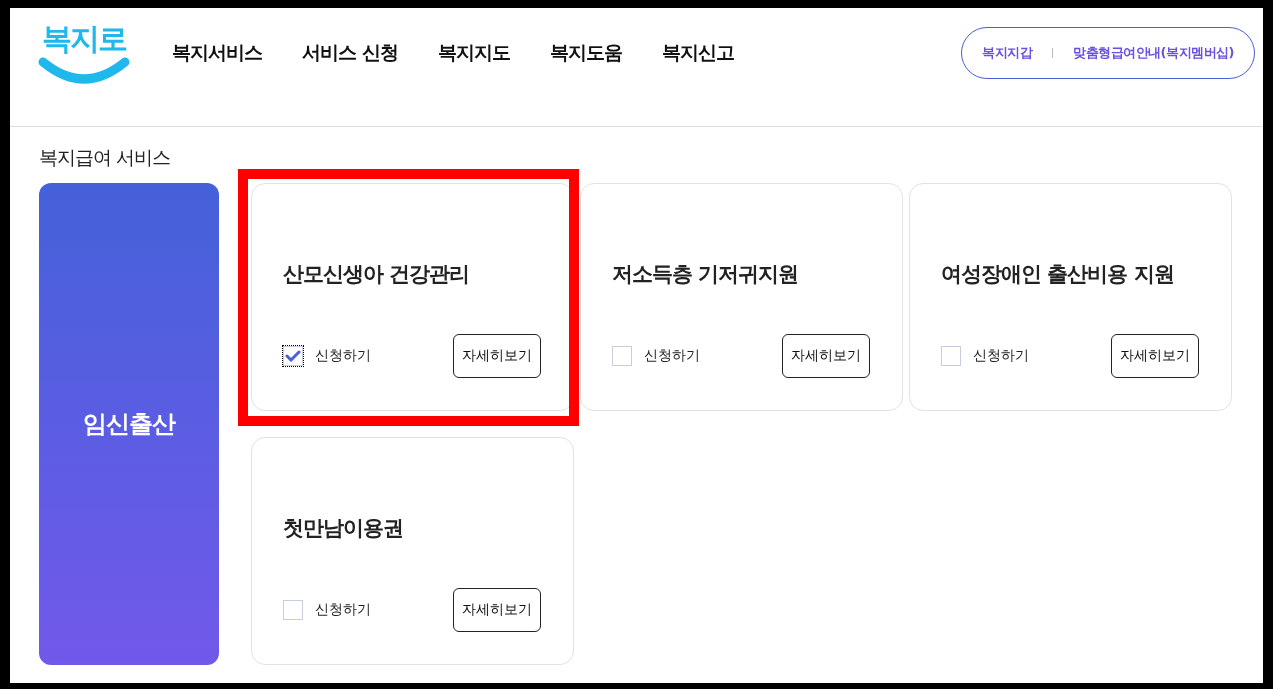 The image size is (1273, 689). Describe the element at coordinates (343, 528) in the screenshot. I see `service-title: 첫만남이용권` at that location.